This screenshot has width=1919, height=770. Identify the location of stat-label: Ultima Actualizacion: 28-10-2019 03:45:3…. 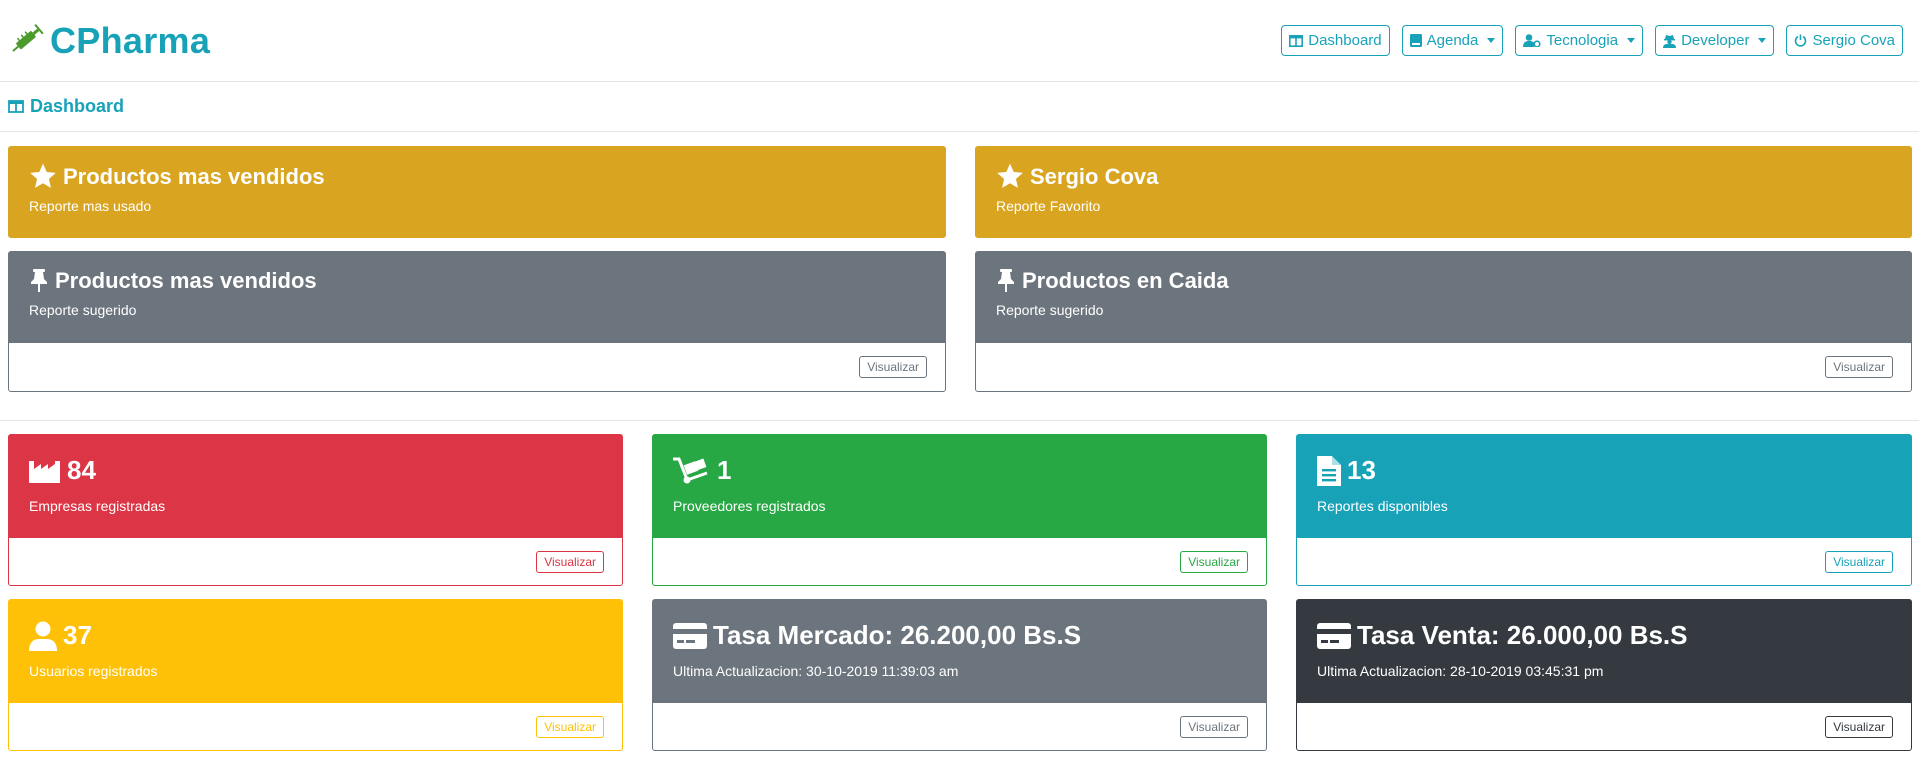
(1460, 671).